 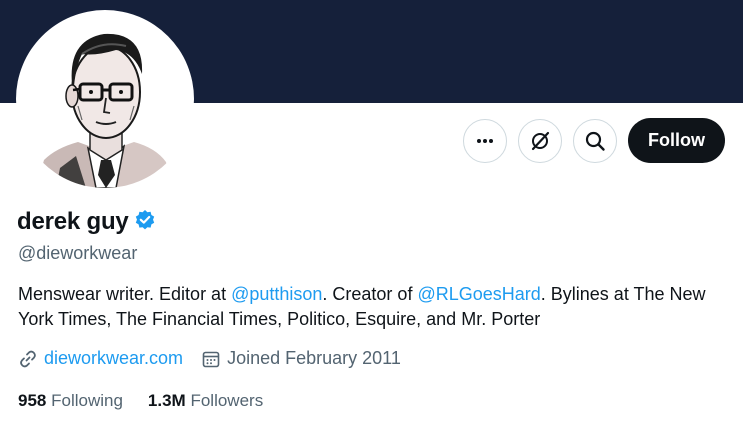 I want to click on profile-stats: 958 Following 1.3M Followers, so click(x=153, y=401).